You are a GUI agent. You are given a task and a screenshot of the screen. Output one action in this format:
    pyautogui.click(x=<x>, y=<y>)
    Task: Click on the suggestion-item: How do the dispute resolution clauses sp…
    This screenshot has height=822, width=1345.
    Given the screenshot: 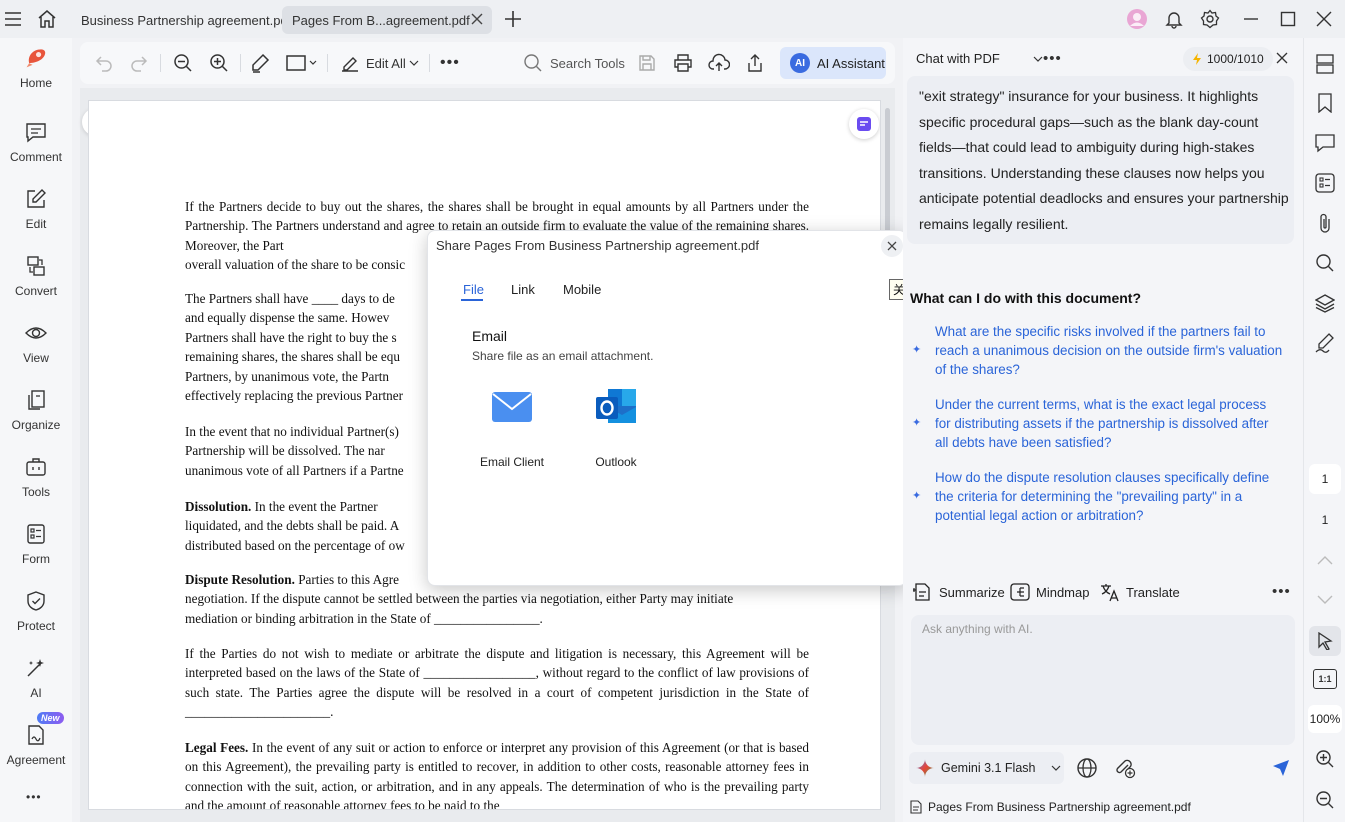 What is the action you would take?
    pyautogui.click(x=1110, y=496)
    